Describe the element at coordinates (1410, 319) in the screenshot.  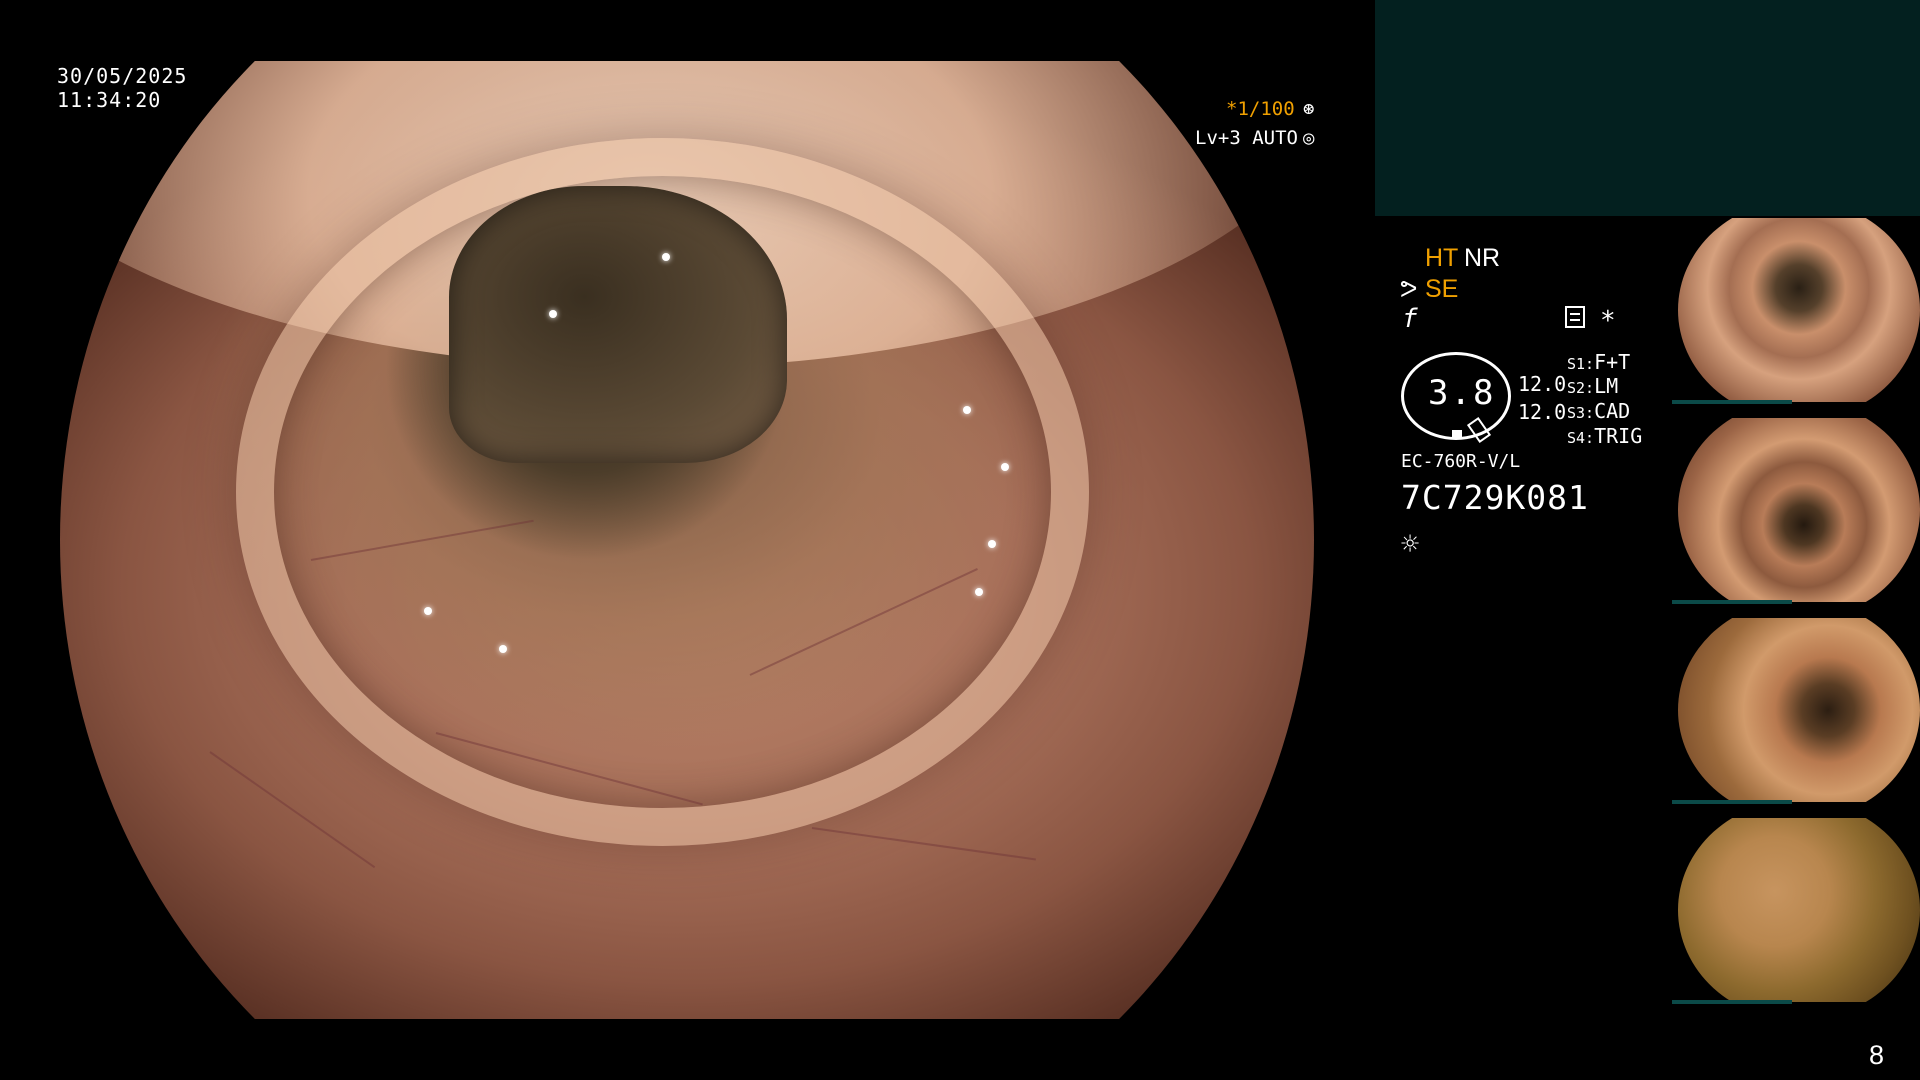
I see `freeze-icon: f` at that location.